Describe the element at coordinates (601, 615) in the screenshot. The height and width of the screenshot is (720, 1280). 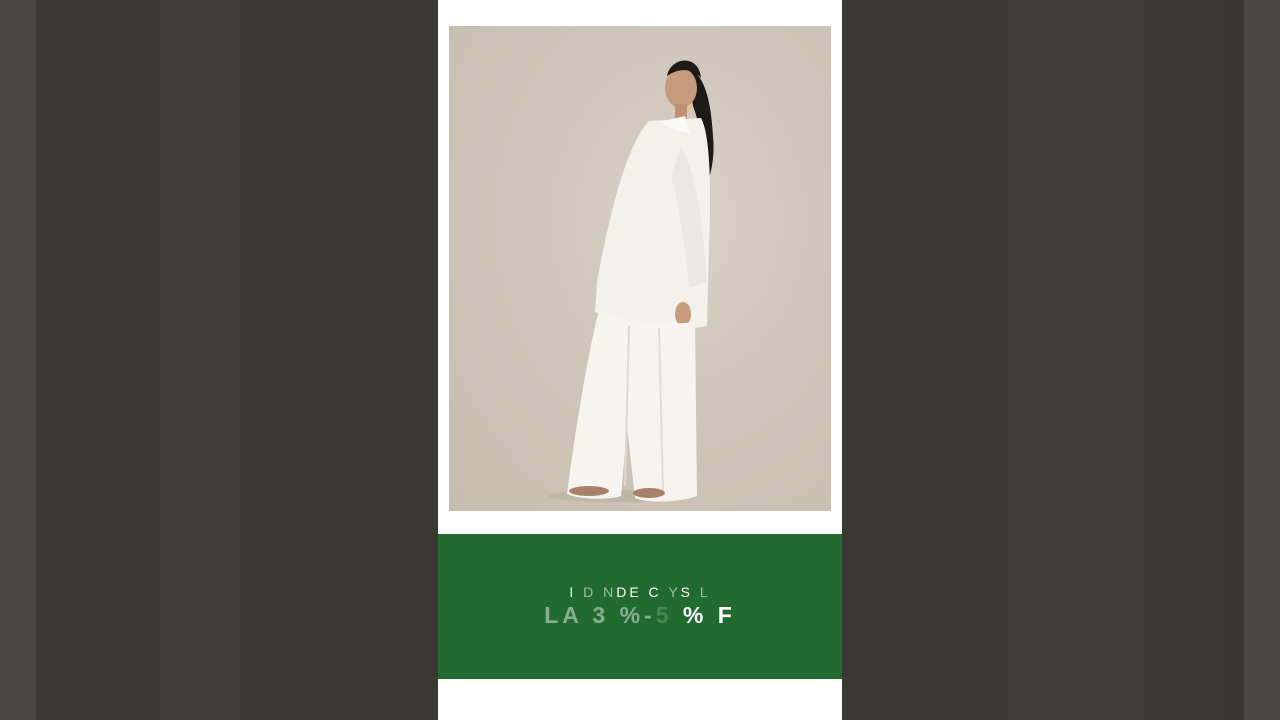
I see `banner-line2-part: 3` at that location.